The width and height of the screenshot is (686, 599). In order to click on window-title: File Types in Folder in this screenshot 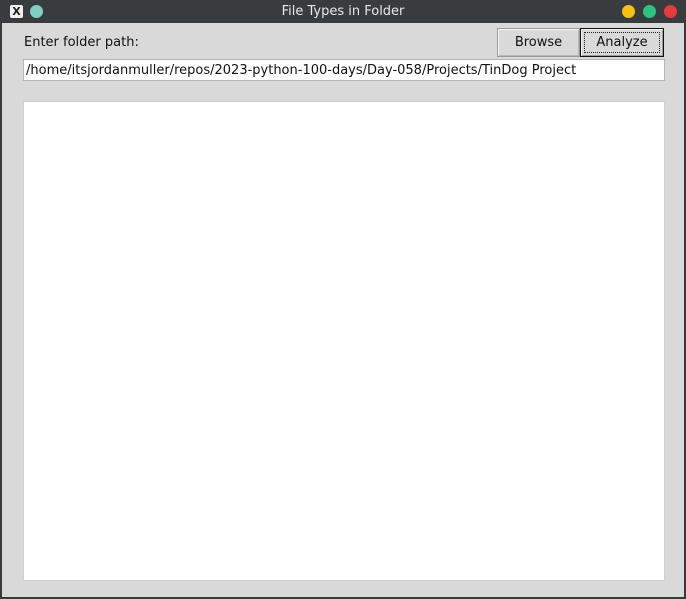, I will do `click(343, 11)`.